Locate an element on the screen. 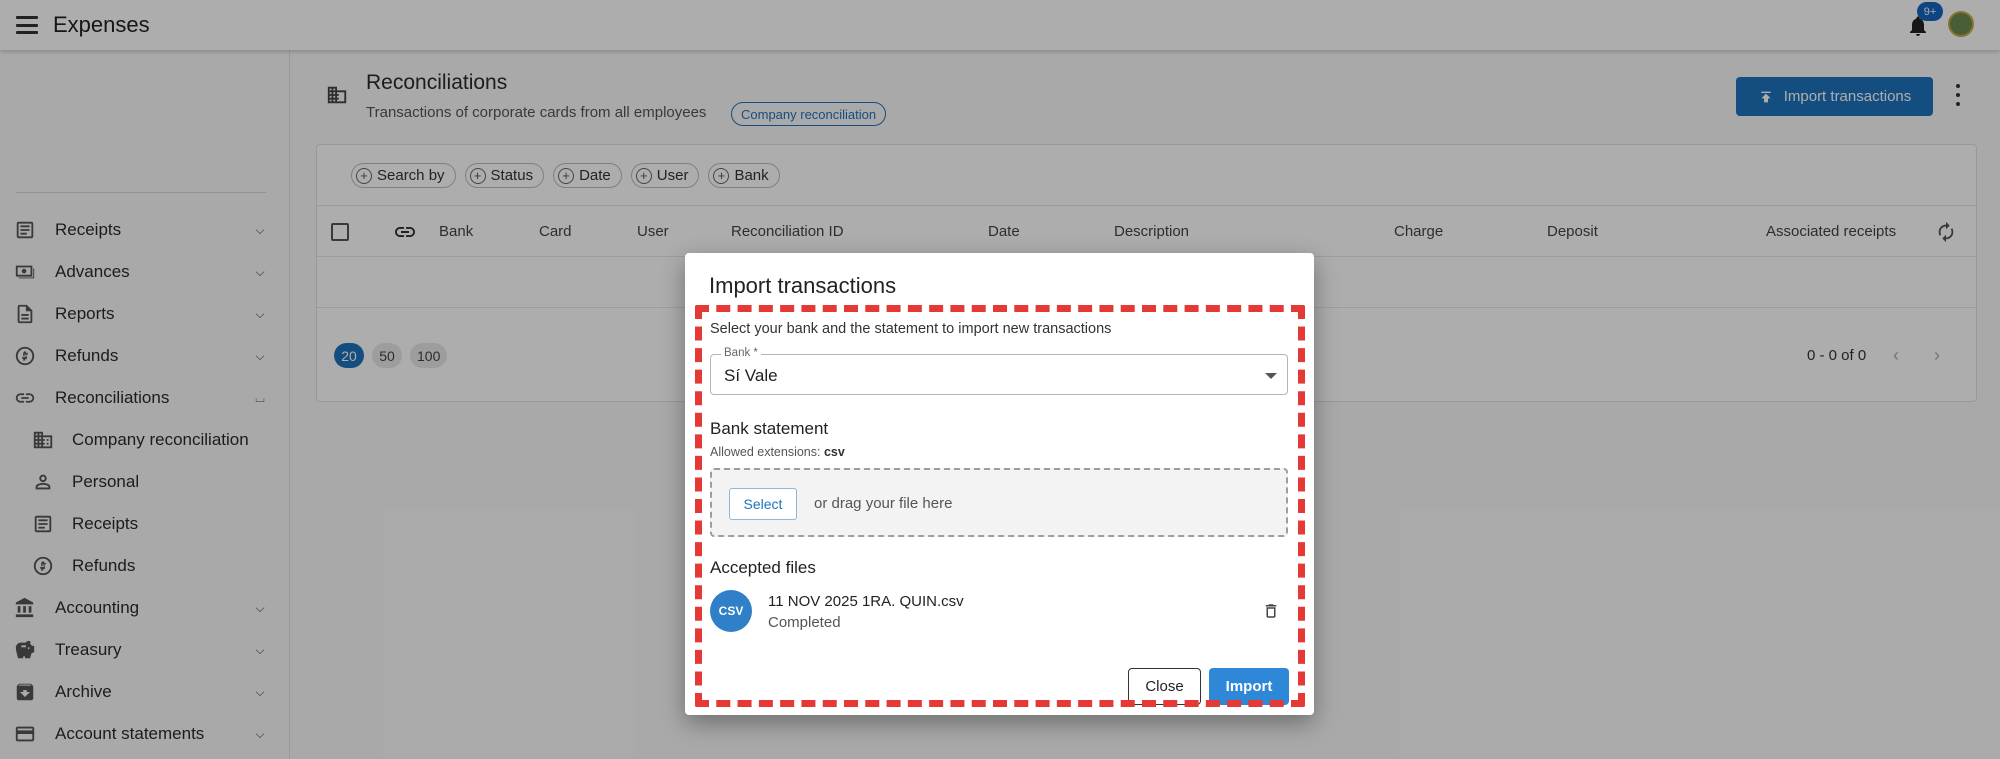  trash-icon is located at coordinates (1271, 611).